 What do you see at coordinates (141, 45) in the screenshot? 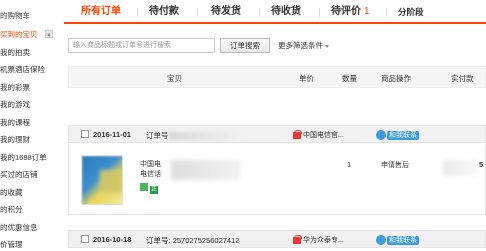
I see `order-search-input: 输入商品标题或订单号进行搜索` at bounding box center [141, 45].